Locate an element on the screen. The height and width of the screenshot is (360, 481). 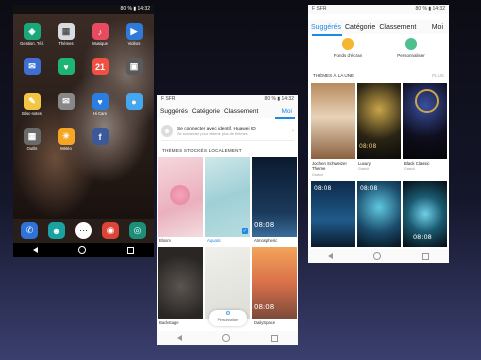
avatar: ☻ is located at coordinates (167, 131).